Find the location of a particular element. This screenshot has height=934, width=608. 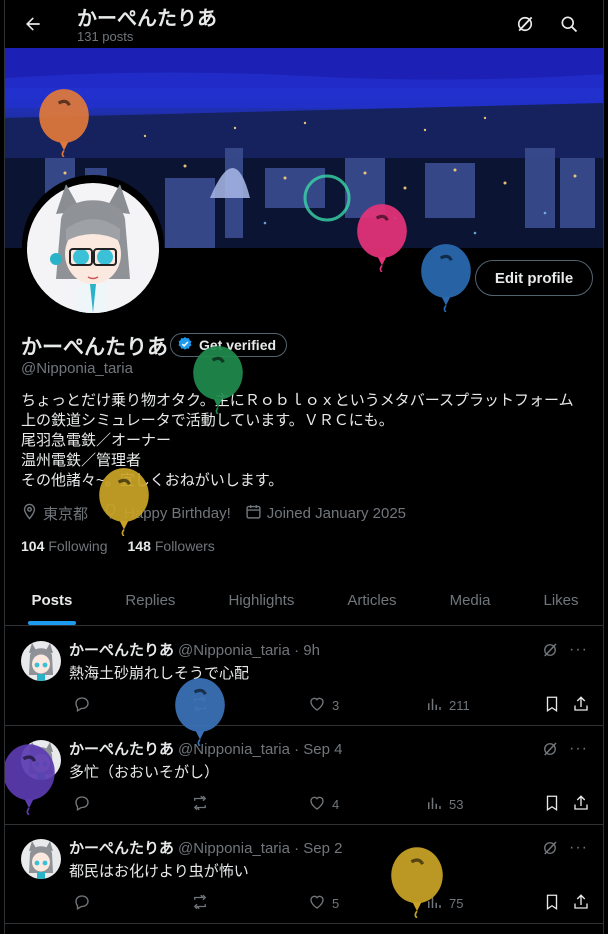

post-actions: 3 211 is located at coordinates (334, 705).